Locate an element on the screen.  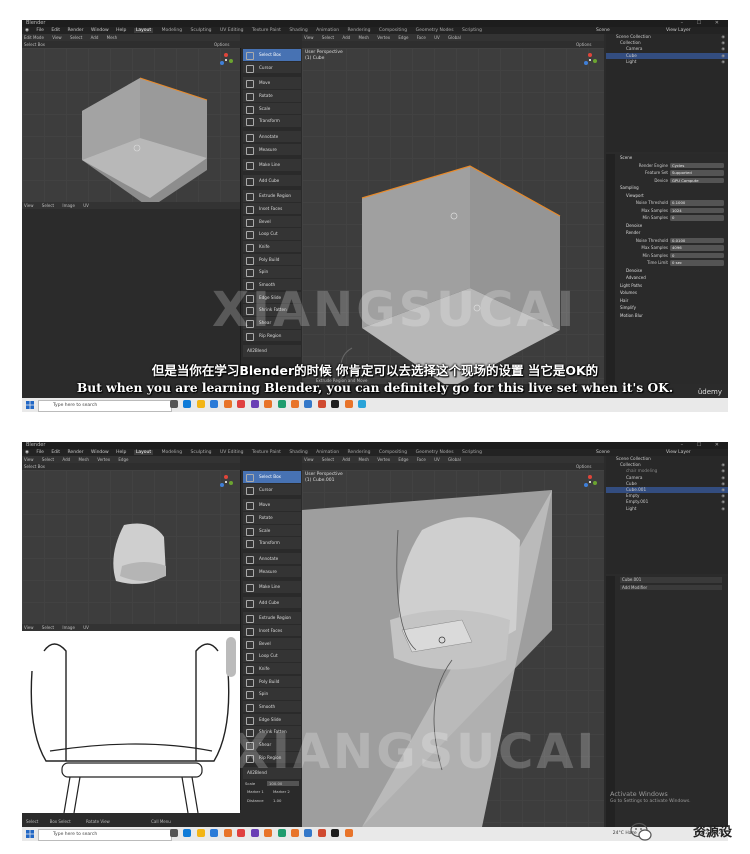
visibility-eye-icon: ◉ is located at coordinates (723, 62).